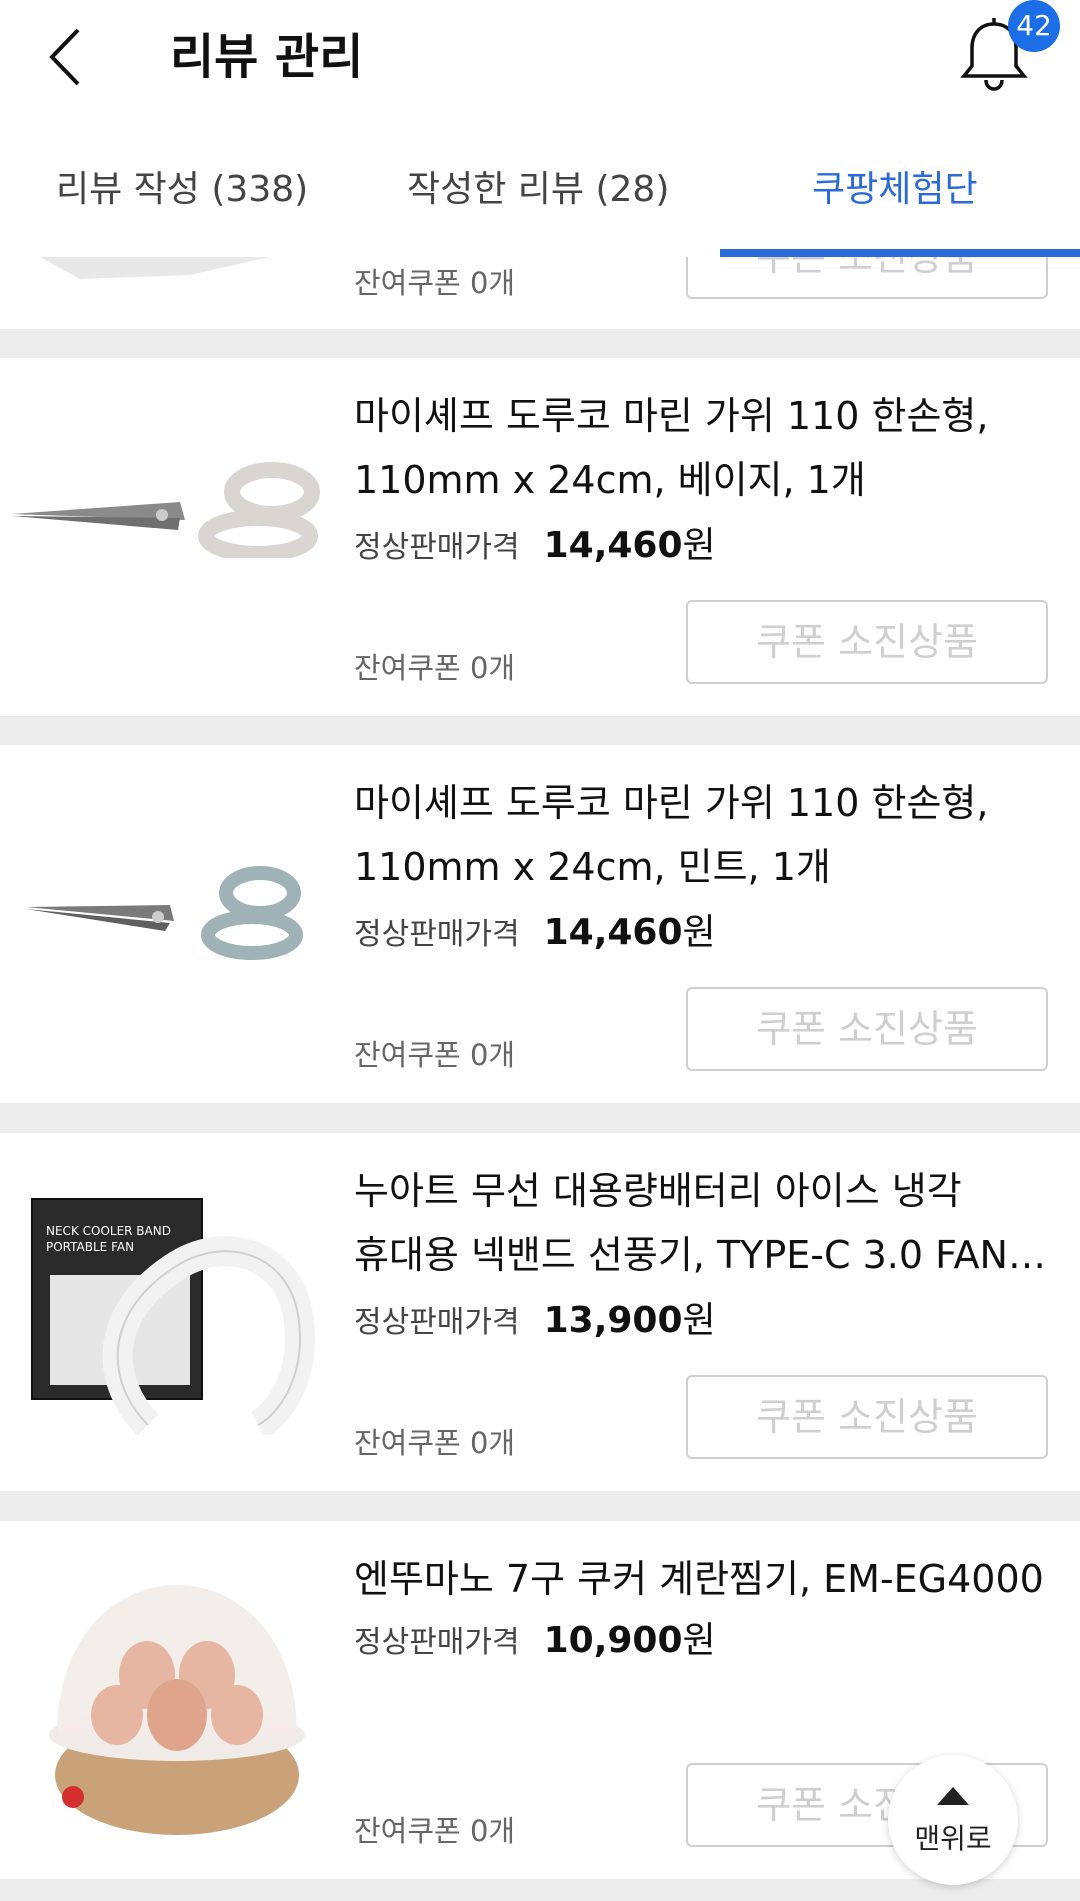 This screenshot has width=1080, height=1901. I want to click on product-image-mint-scissors, so click(164, 913).